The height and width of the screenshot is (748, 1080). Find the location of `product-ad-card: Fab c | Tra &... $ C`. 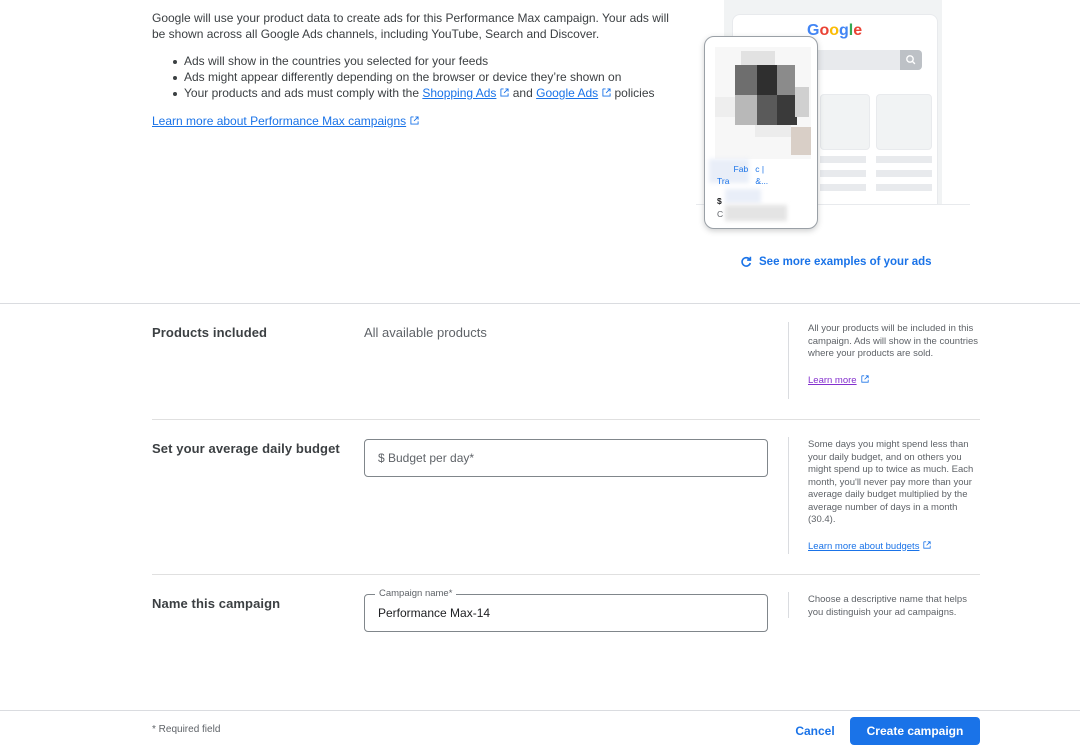

product-ad-card: Fab c | Tra &... $ C is located at coordinates (761, 132).